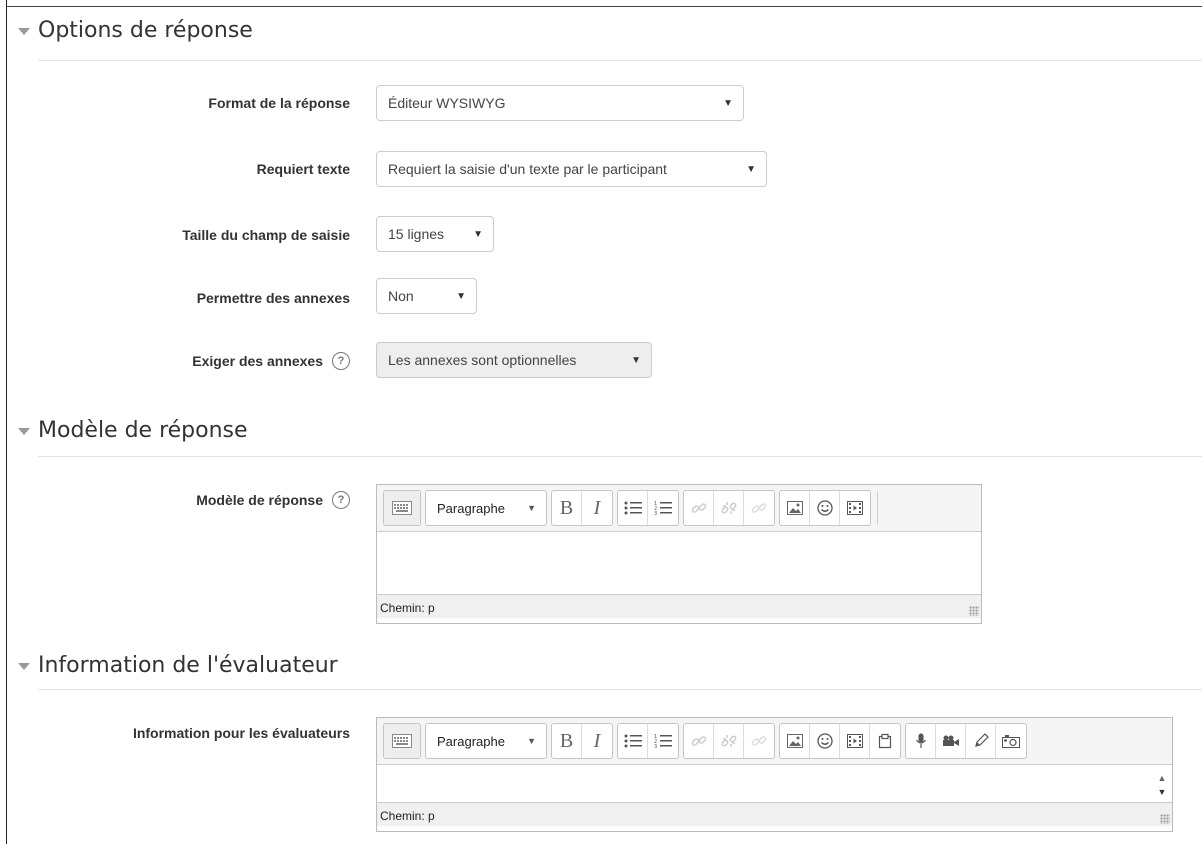  Describe the element at coordinates (435, 234) in the screenshot. I see `field-lines-select: 15 lignes ▼` at that location.